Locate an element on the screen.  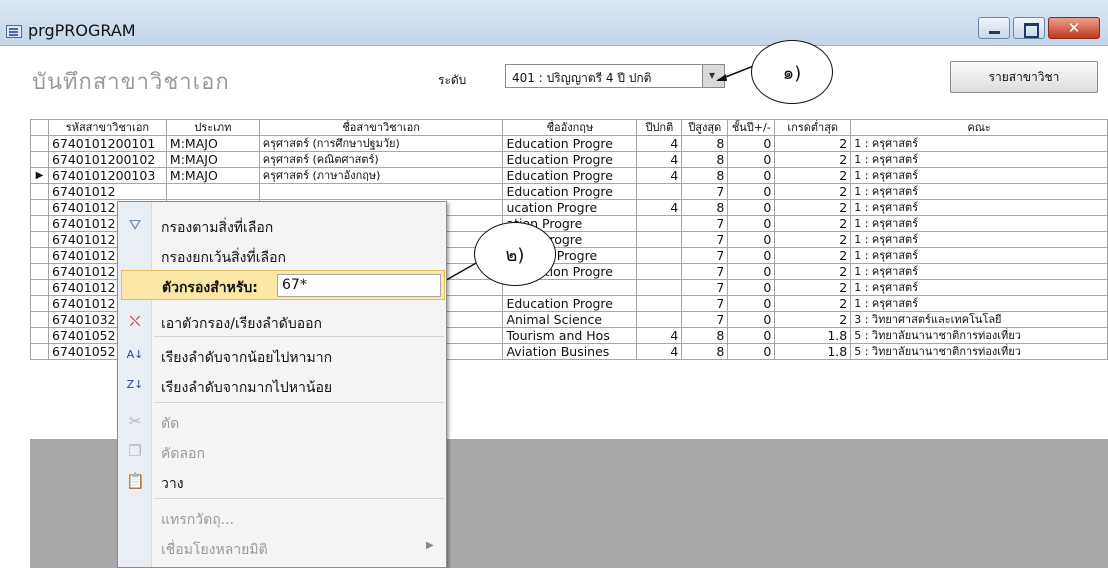
menu-sort-ascending: A↓ เรียงลำดับจากน้อยไปหามาก is located at coordinates (282, 355).